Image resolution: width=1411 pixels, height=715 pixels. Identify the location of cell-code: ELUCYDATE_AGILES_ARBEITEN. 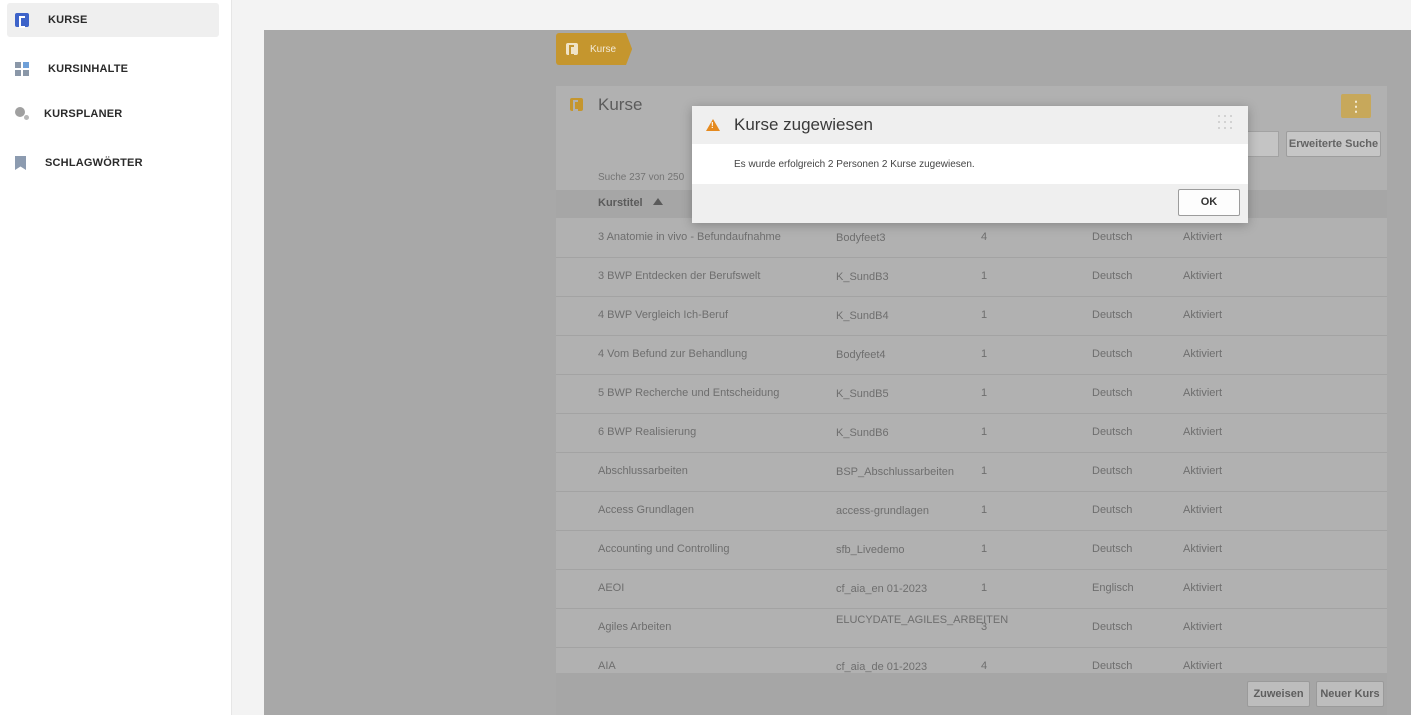
(922, 620).